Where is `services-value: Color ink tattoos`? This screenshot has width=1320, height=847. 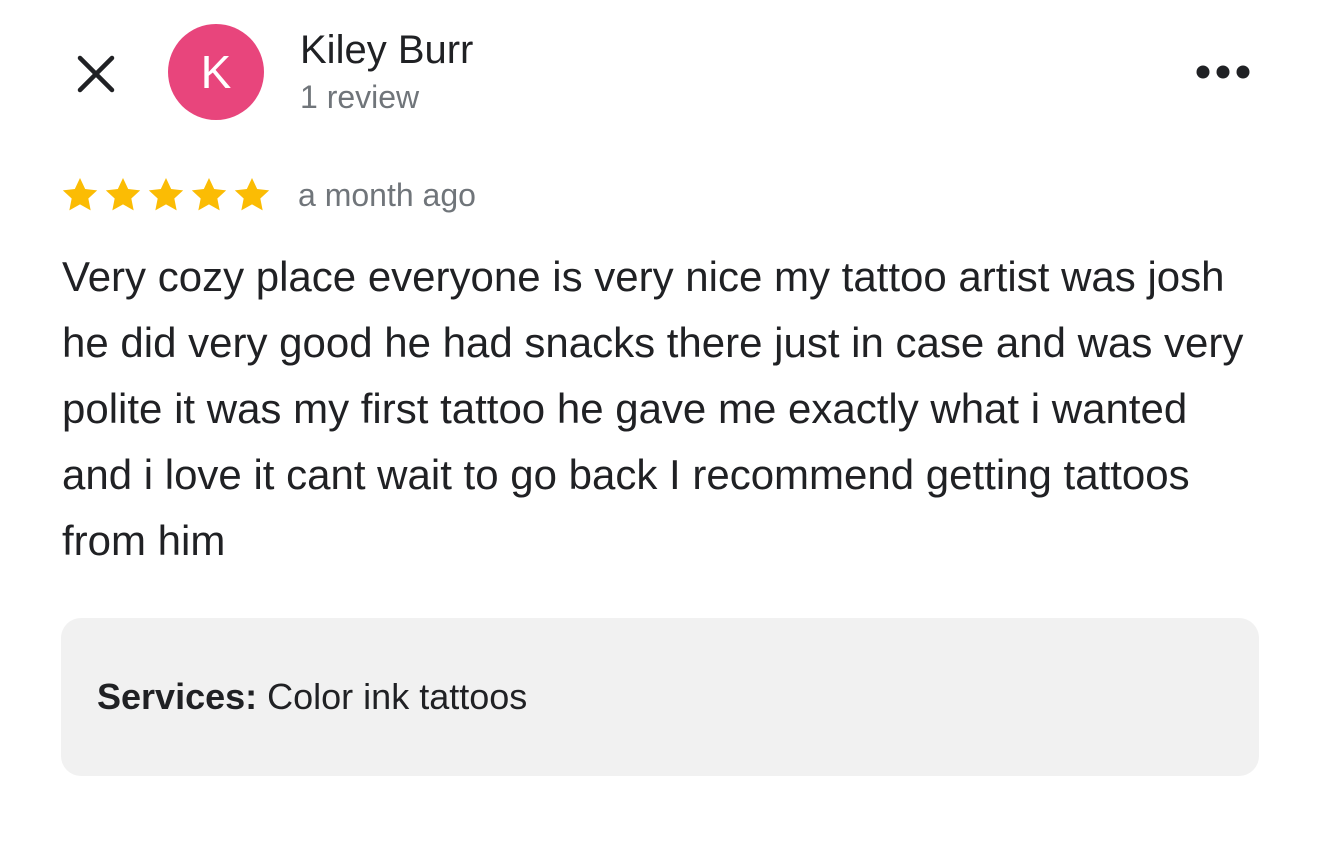
services-value: Color ink tattoos is located at coordinates (397, 696).